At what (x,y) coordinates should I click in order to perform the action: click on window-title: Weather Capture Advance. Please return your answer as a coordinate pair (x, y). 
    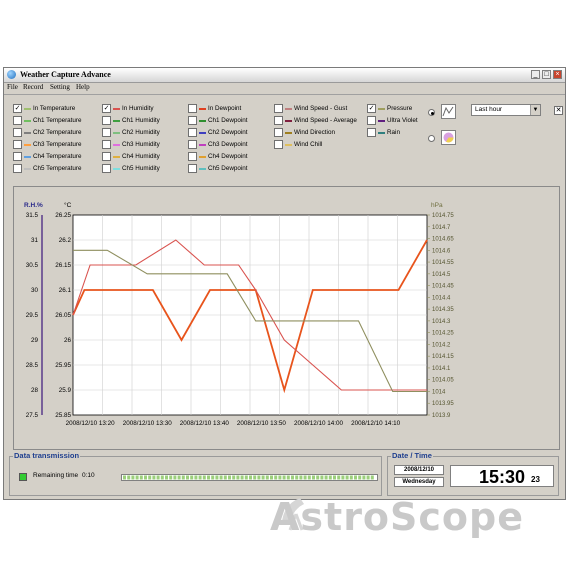
    Looking at the image, I should click on (65, 74).